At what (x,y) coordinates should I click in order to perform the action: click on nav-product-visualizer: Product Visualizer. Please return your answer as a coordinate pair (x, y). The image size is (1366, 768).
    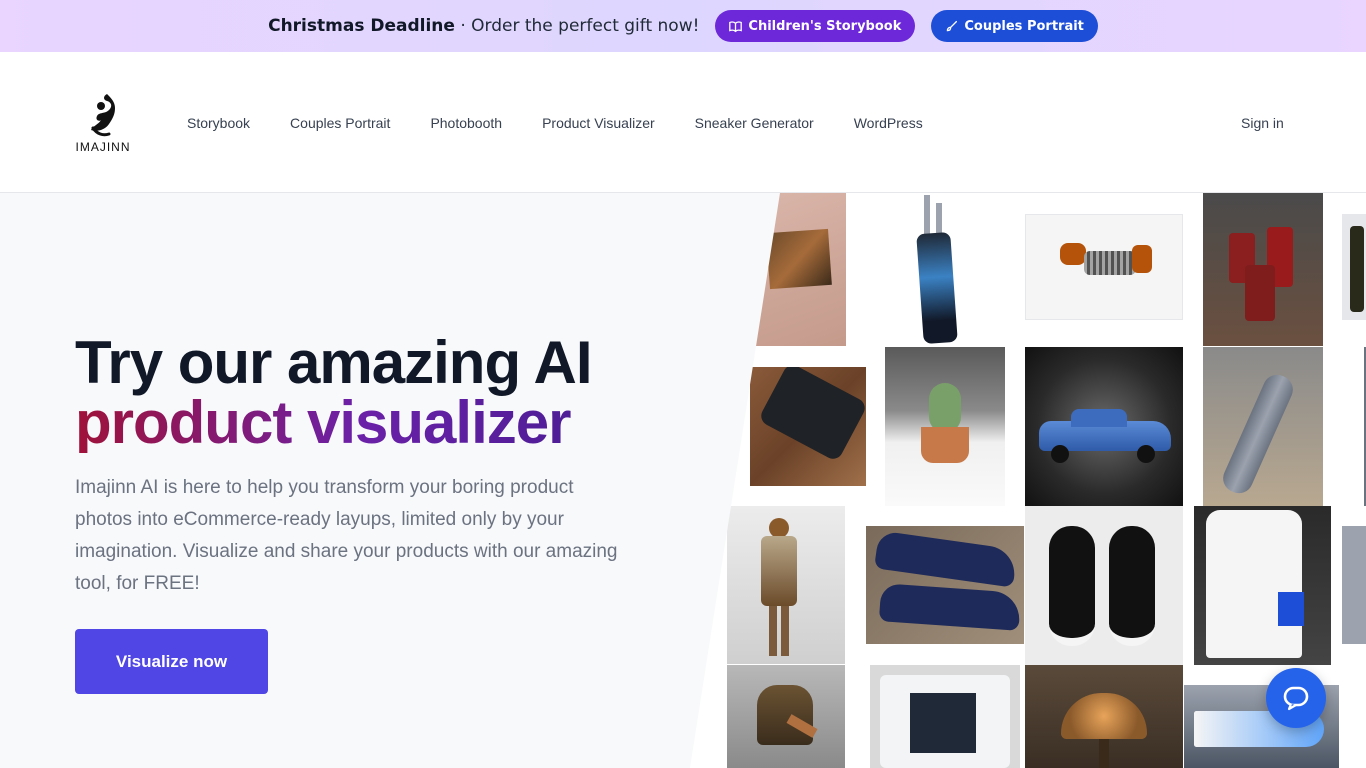
    Looking at the image, I should click on (598, 123).